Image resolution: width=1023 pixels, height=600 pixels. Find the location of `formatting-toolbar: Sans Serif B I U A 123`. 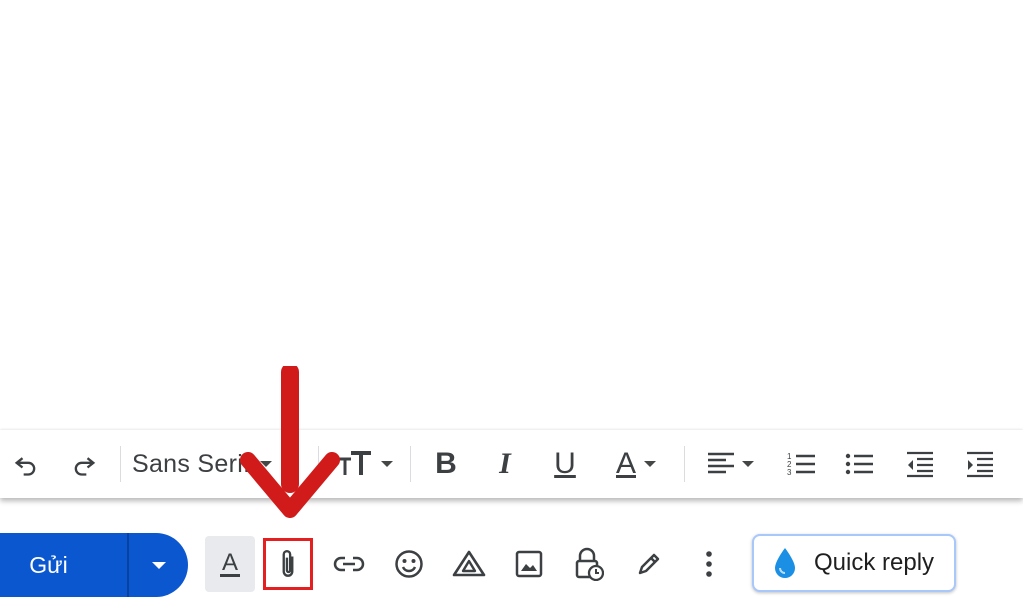

formatting-toolbar: Sans Serif B I U A 123 is located at coordinates (511, 464).